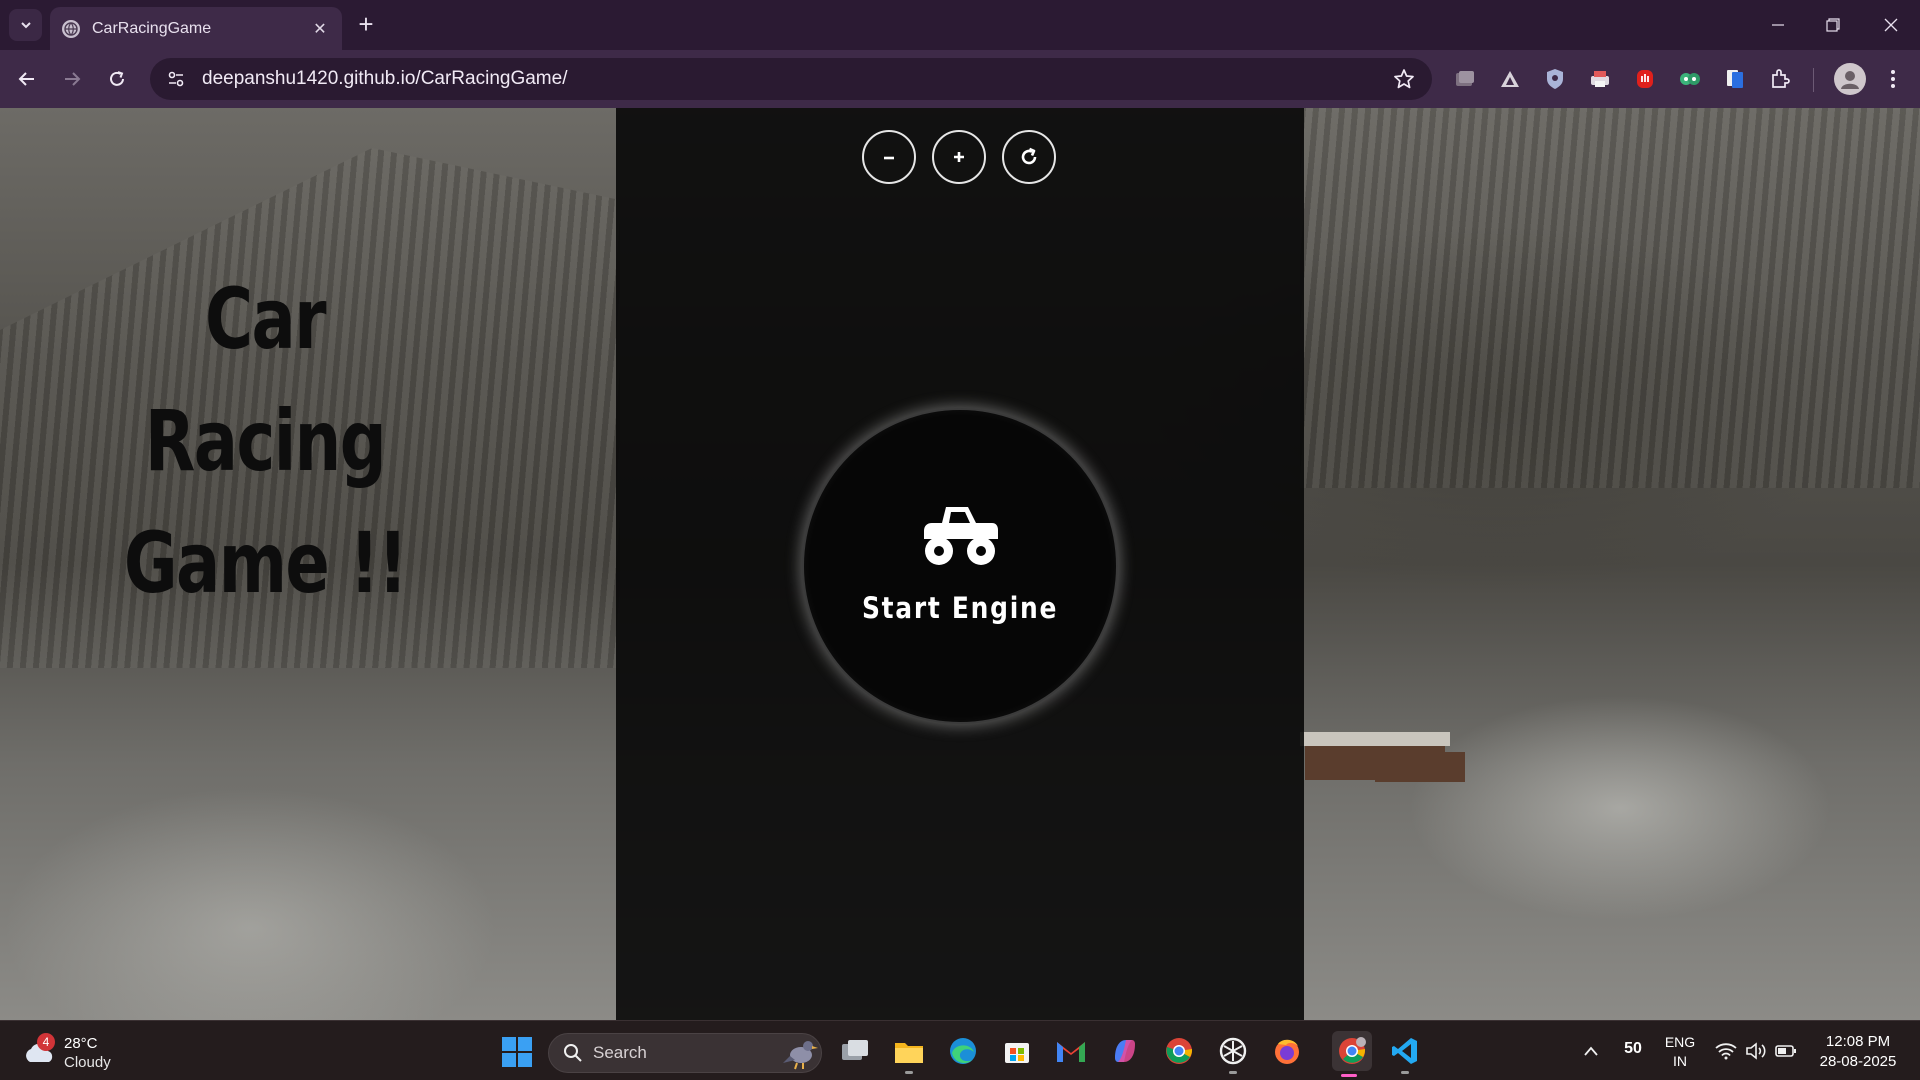 The width and height of the screenshot is (1920, 1080). Describe the element at coordinates (1600, 79) in the screenshot. I see `printer-extension-icon` at that location.